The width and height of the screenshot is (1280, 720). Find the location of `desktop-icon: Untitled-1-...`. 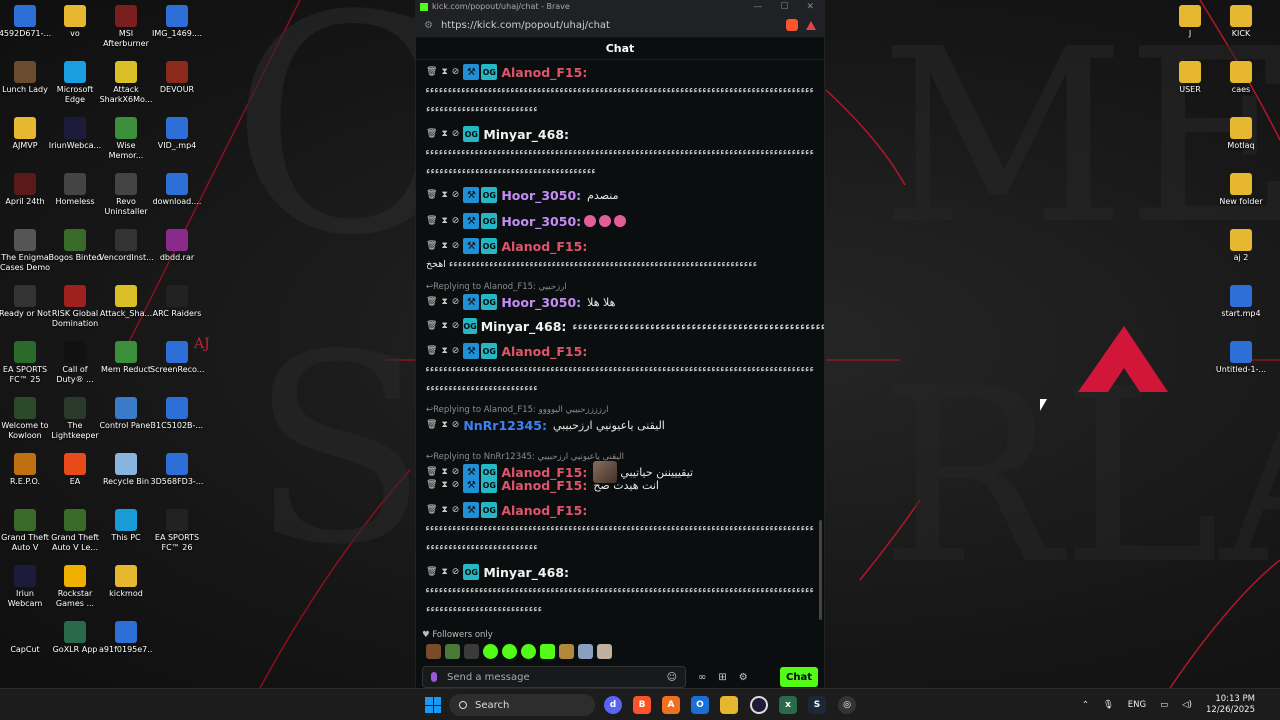

desktop-icon: Untitled-1-... is located at coordinates (1241, 358).